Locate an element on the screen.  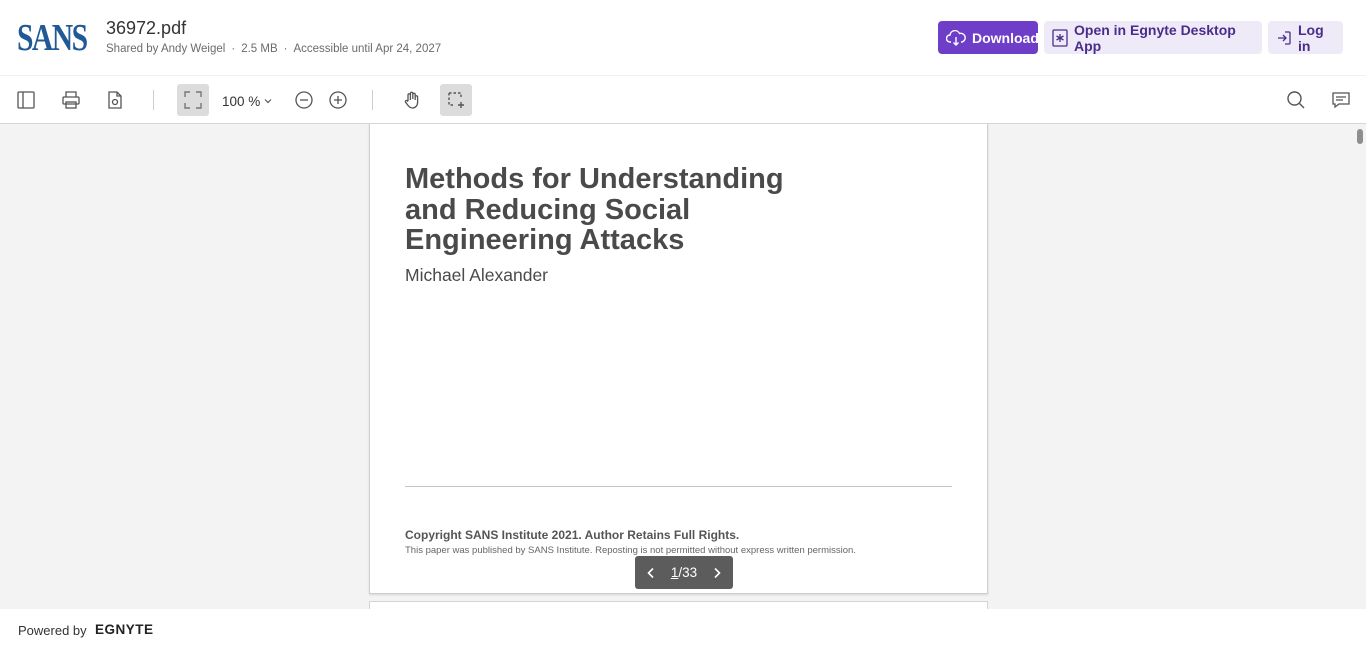
print-button is located at coordinates (71, 100).